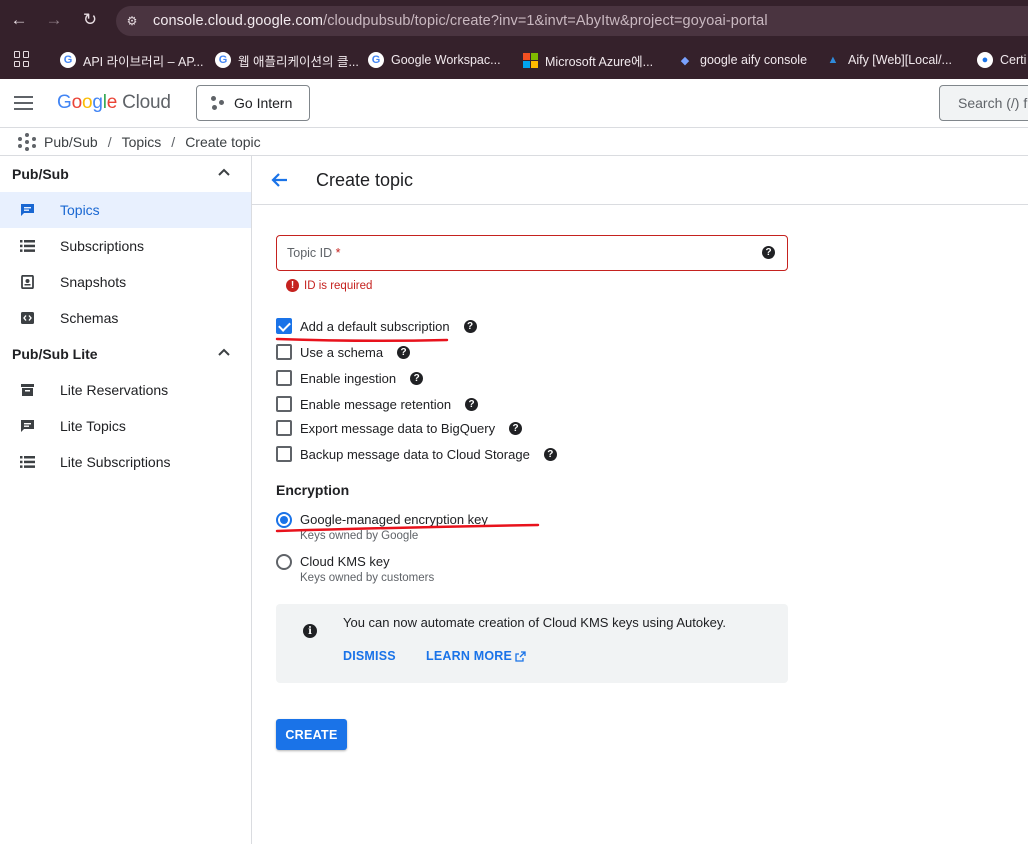 The width and height of the screenshot is (1028, 844). I want to click on radio-cloud-kms-key: Cloud KMS key Keys owned by customers, so click(355, 568).